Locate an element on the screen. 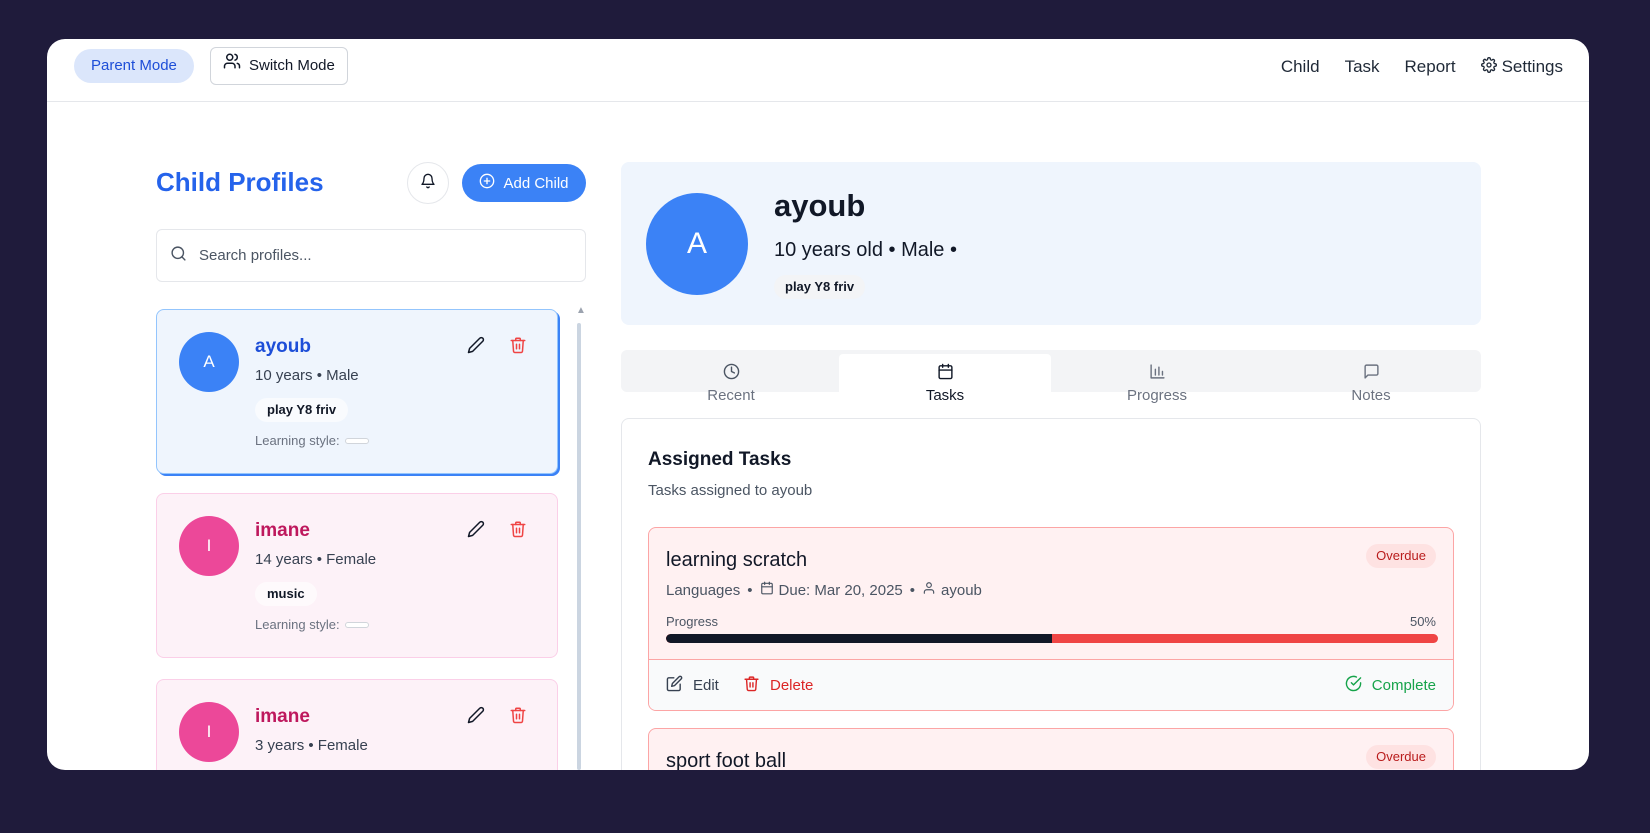 The width and height of the screenshot is (1650, 833). profile-list-scrollbar: ▲ is located at coordinates (581, 537).